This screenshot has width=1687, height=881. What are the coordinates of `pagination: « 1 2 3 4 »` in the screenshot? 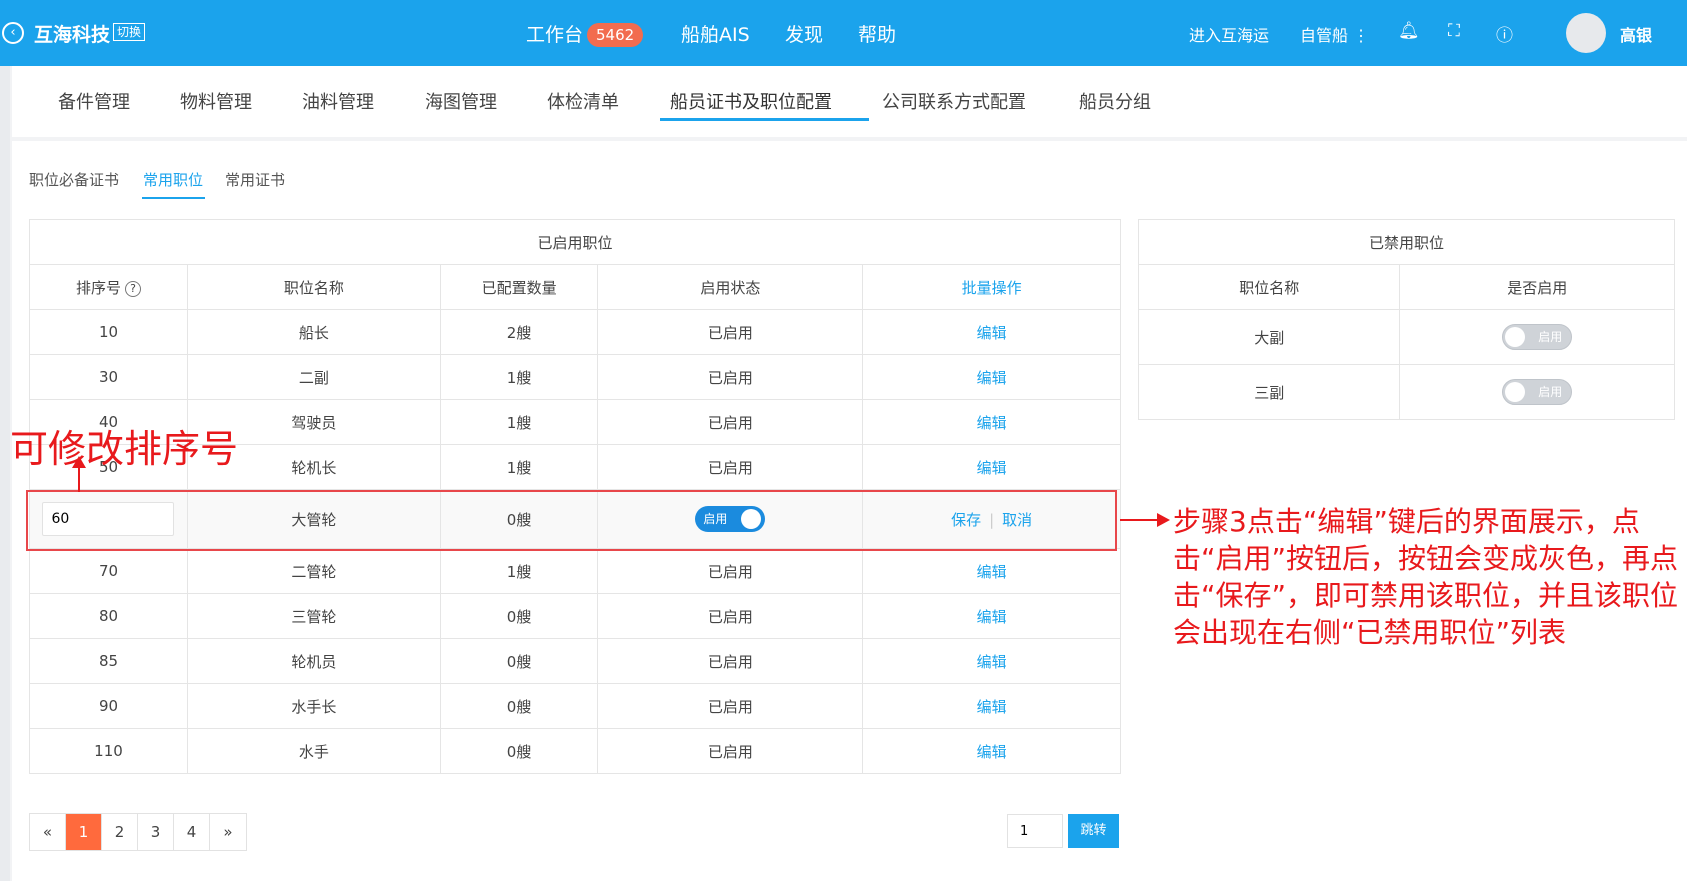 It's located at (138, 832).